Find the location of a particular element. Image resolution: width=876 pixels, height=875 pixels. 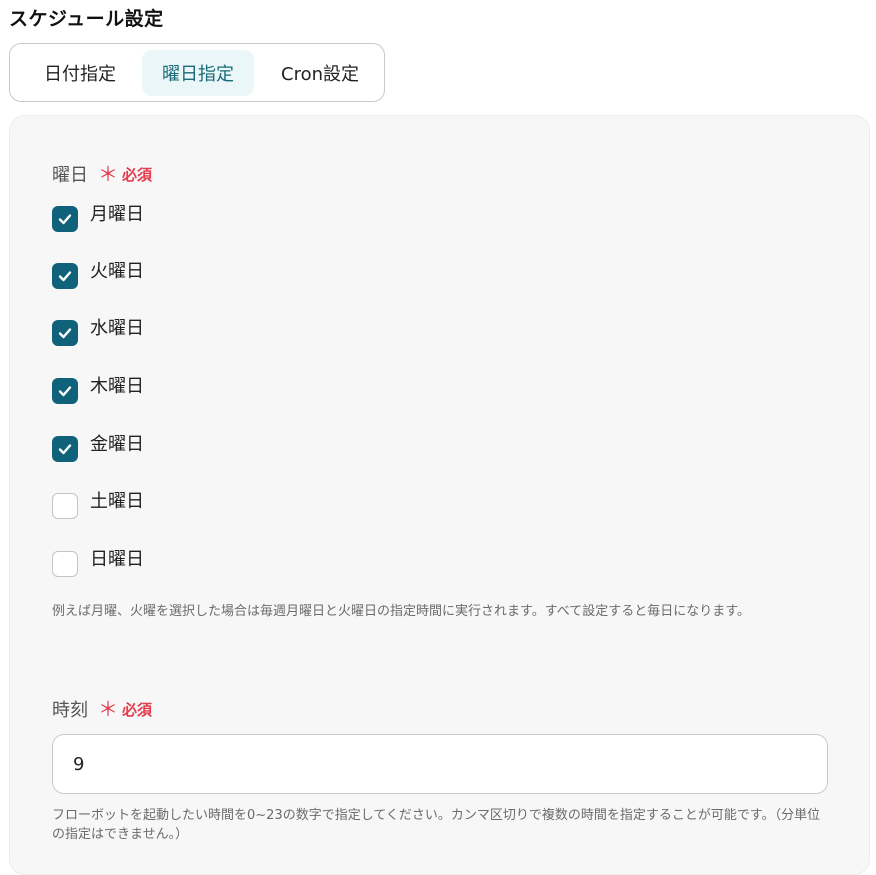

weekday-option-wednesday: 水曜日 is located at coordinates (98, 330).